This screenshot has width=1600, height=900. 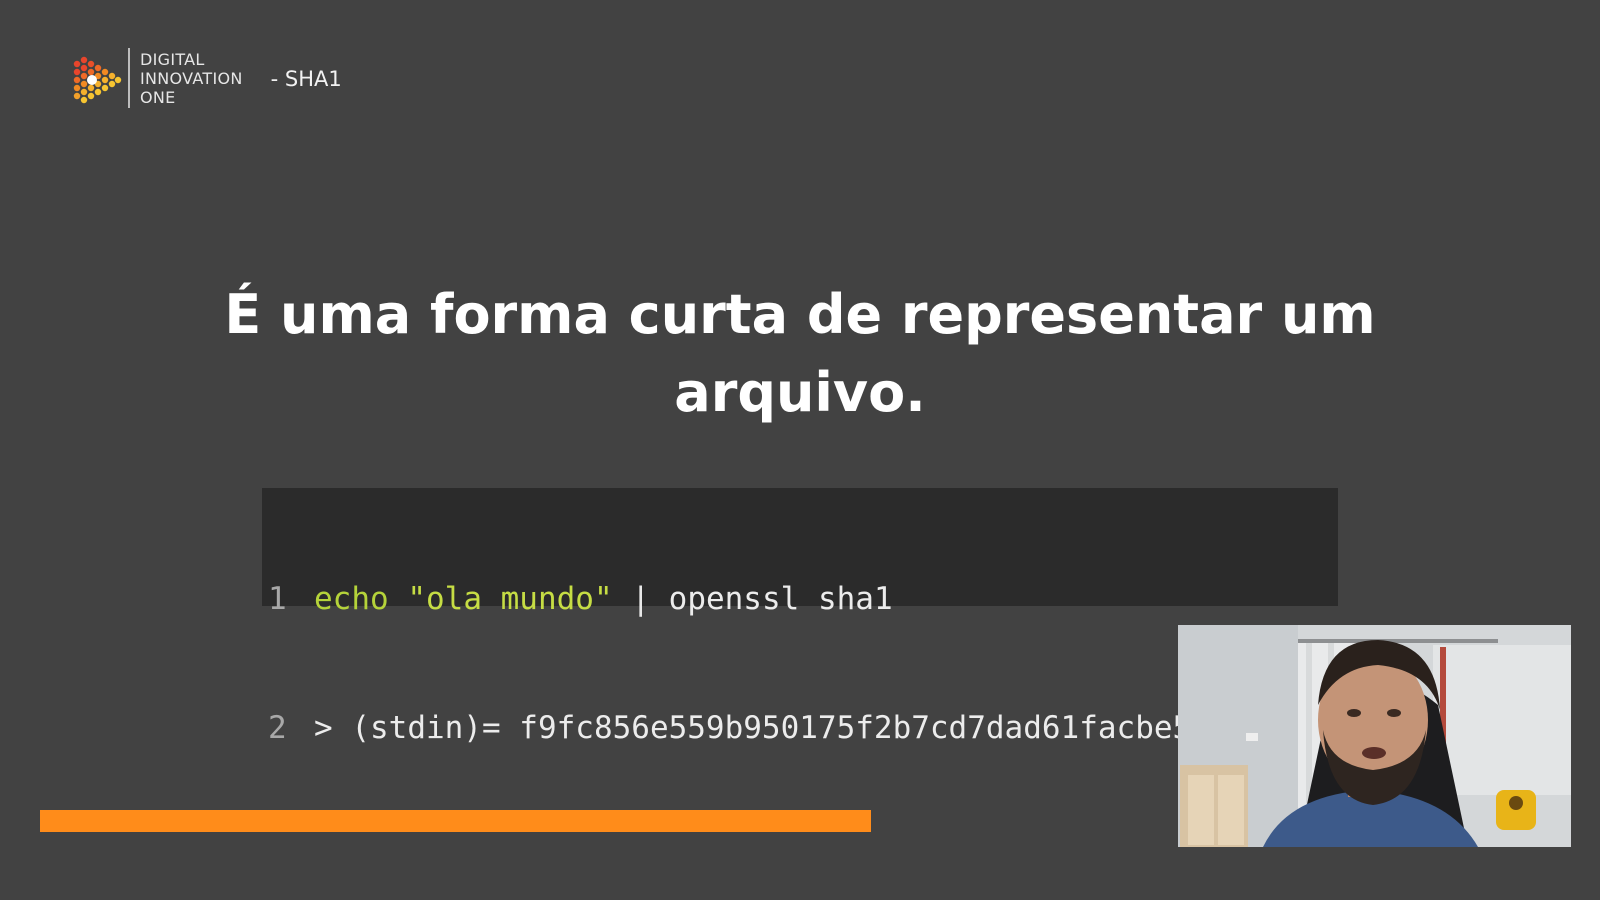 I want to click on brand-name: DIGITAL INNOVATION ONE, so click(x=191, y=78).